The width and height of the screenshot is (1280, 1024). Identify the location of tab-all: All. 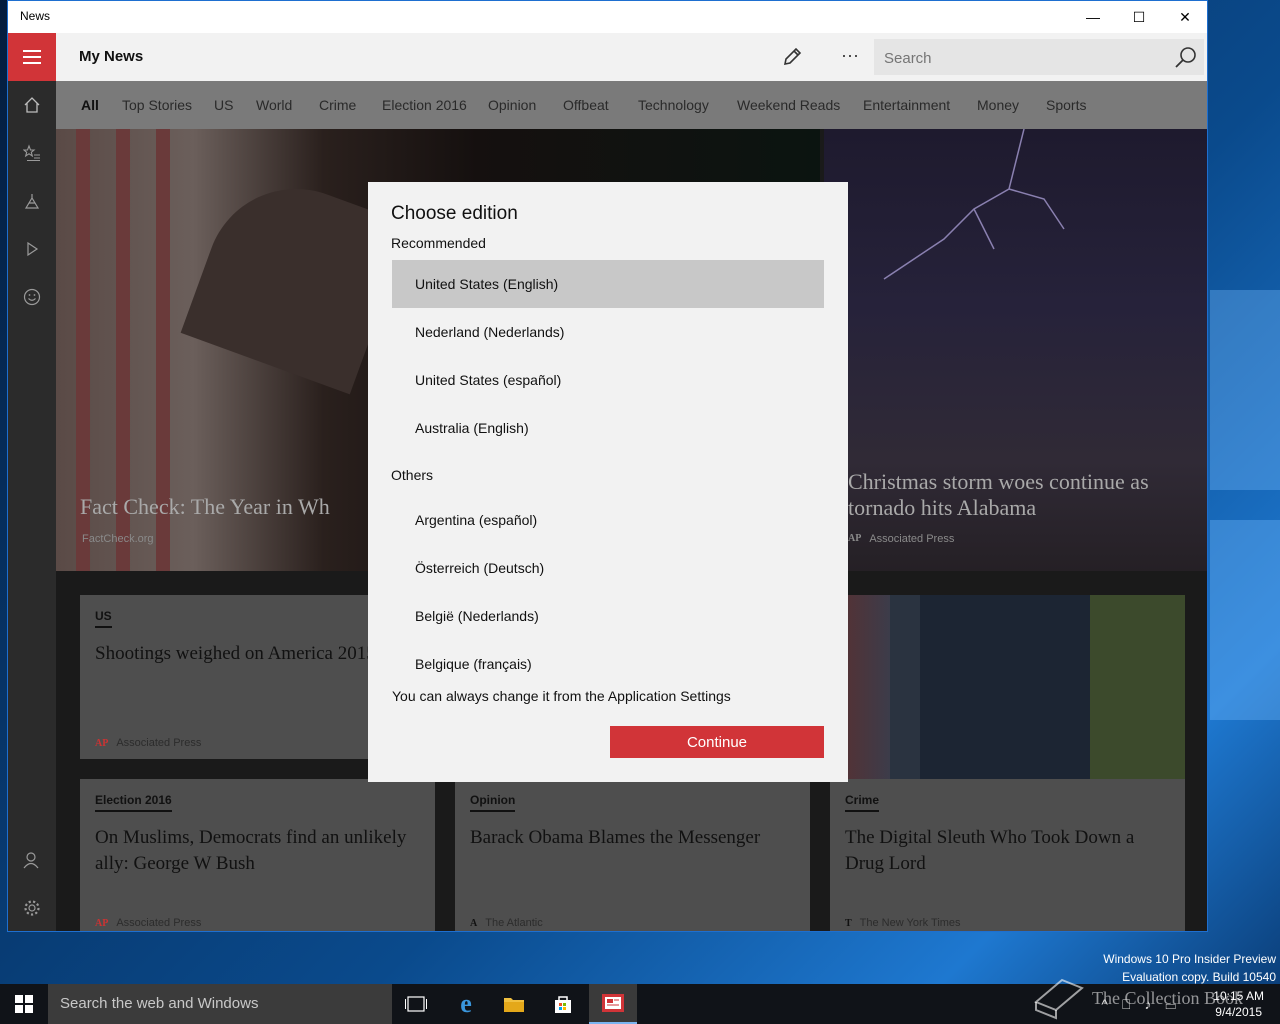
(90, 105).